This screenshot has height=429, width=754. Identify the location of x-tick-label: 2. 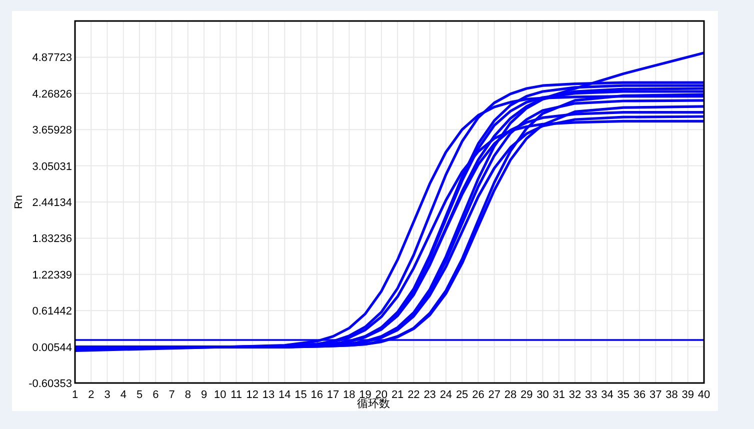
(91, 395).